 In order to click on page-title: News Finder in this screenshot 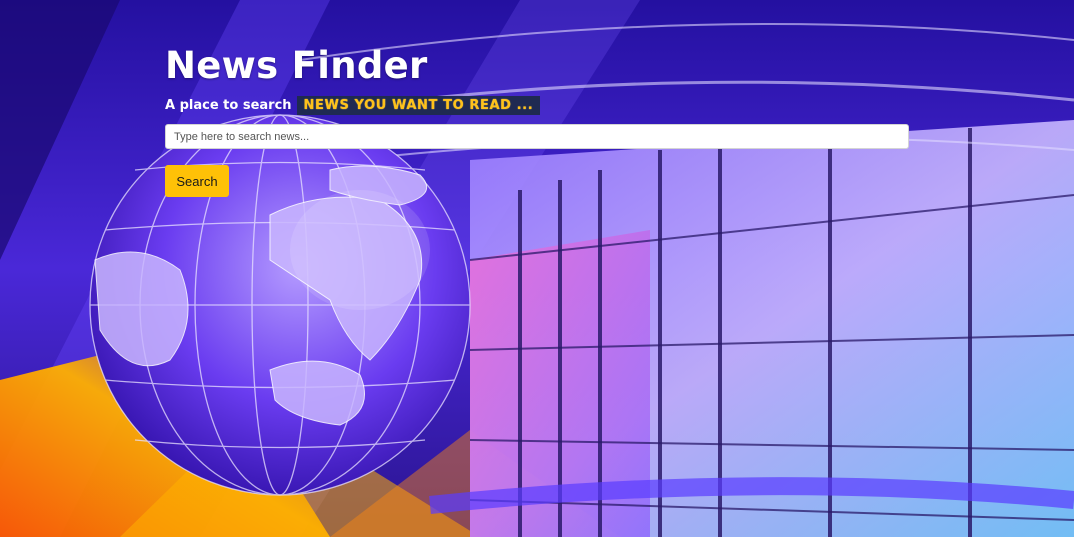, I will do `click(296, 65)`.